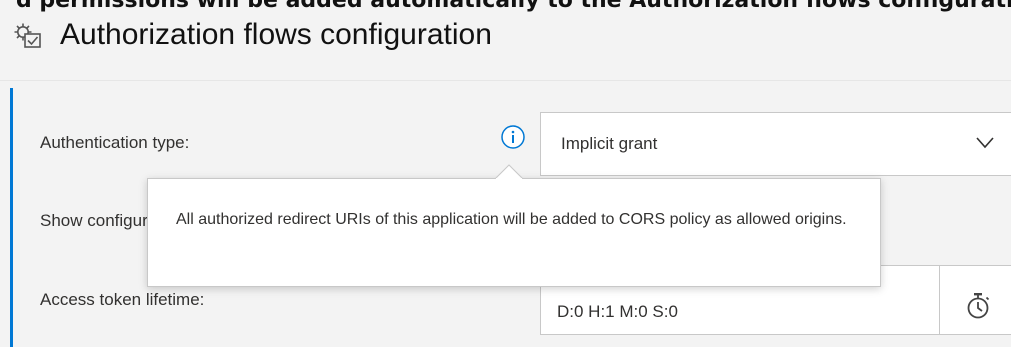  Describe the element at coordinates (775, 144) in the screenshot. I see `authentication-type-dropdown: Implicit grant` at that location.